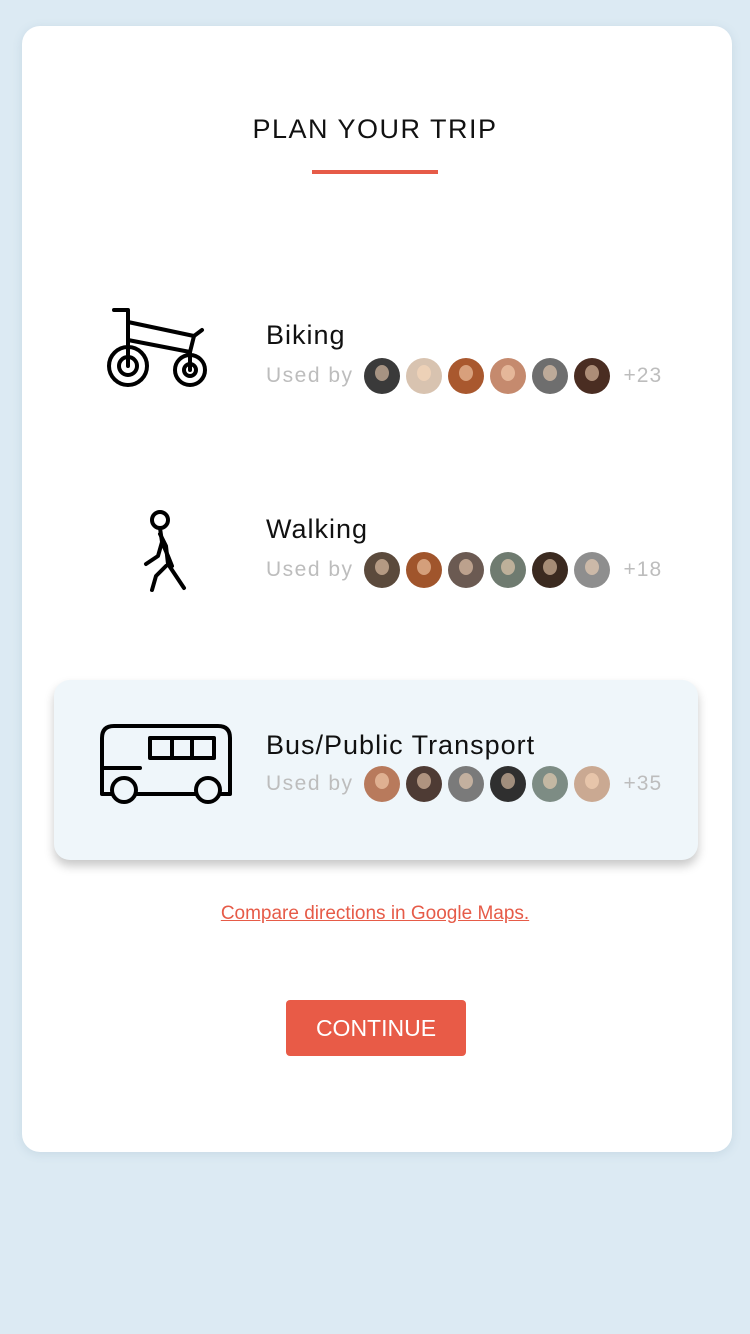 This screenshot has height=1334, width=750. What do you see at coordinates (375, 914) in the screenshot?
I see `google-maps-link: Compare directions in Google Maps.` at bounding box center [375, 914].